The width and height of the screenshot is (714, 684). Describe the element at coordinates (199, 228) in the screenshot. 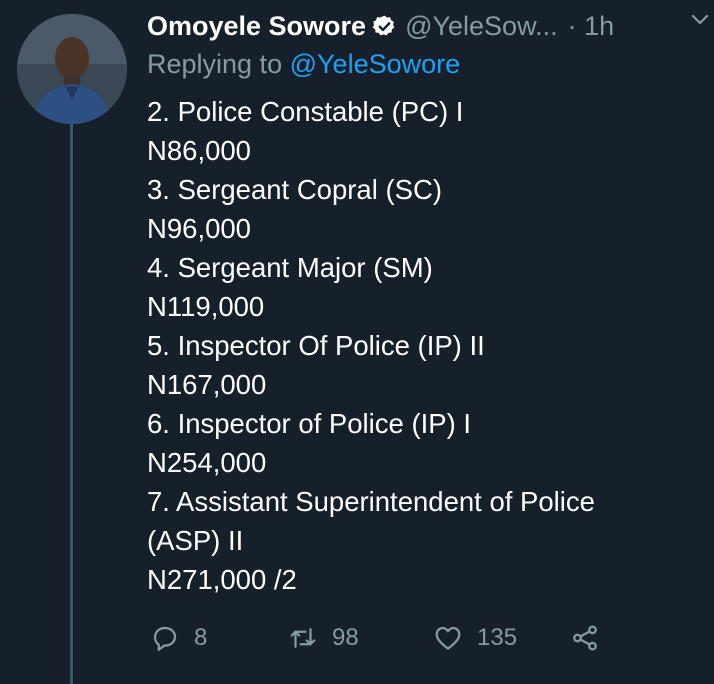

I see `tweet-line: N96,000` at that location.